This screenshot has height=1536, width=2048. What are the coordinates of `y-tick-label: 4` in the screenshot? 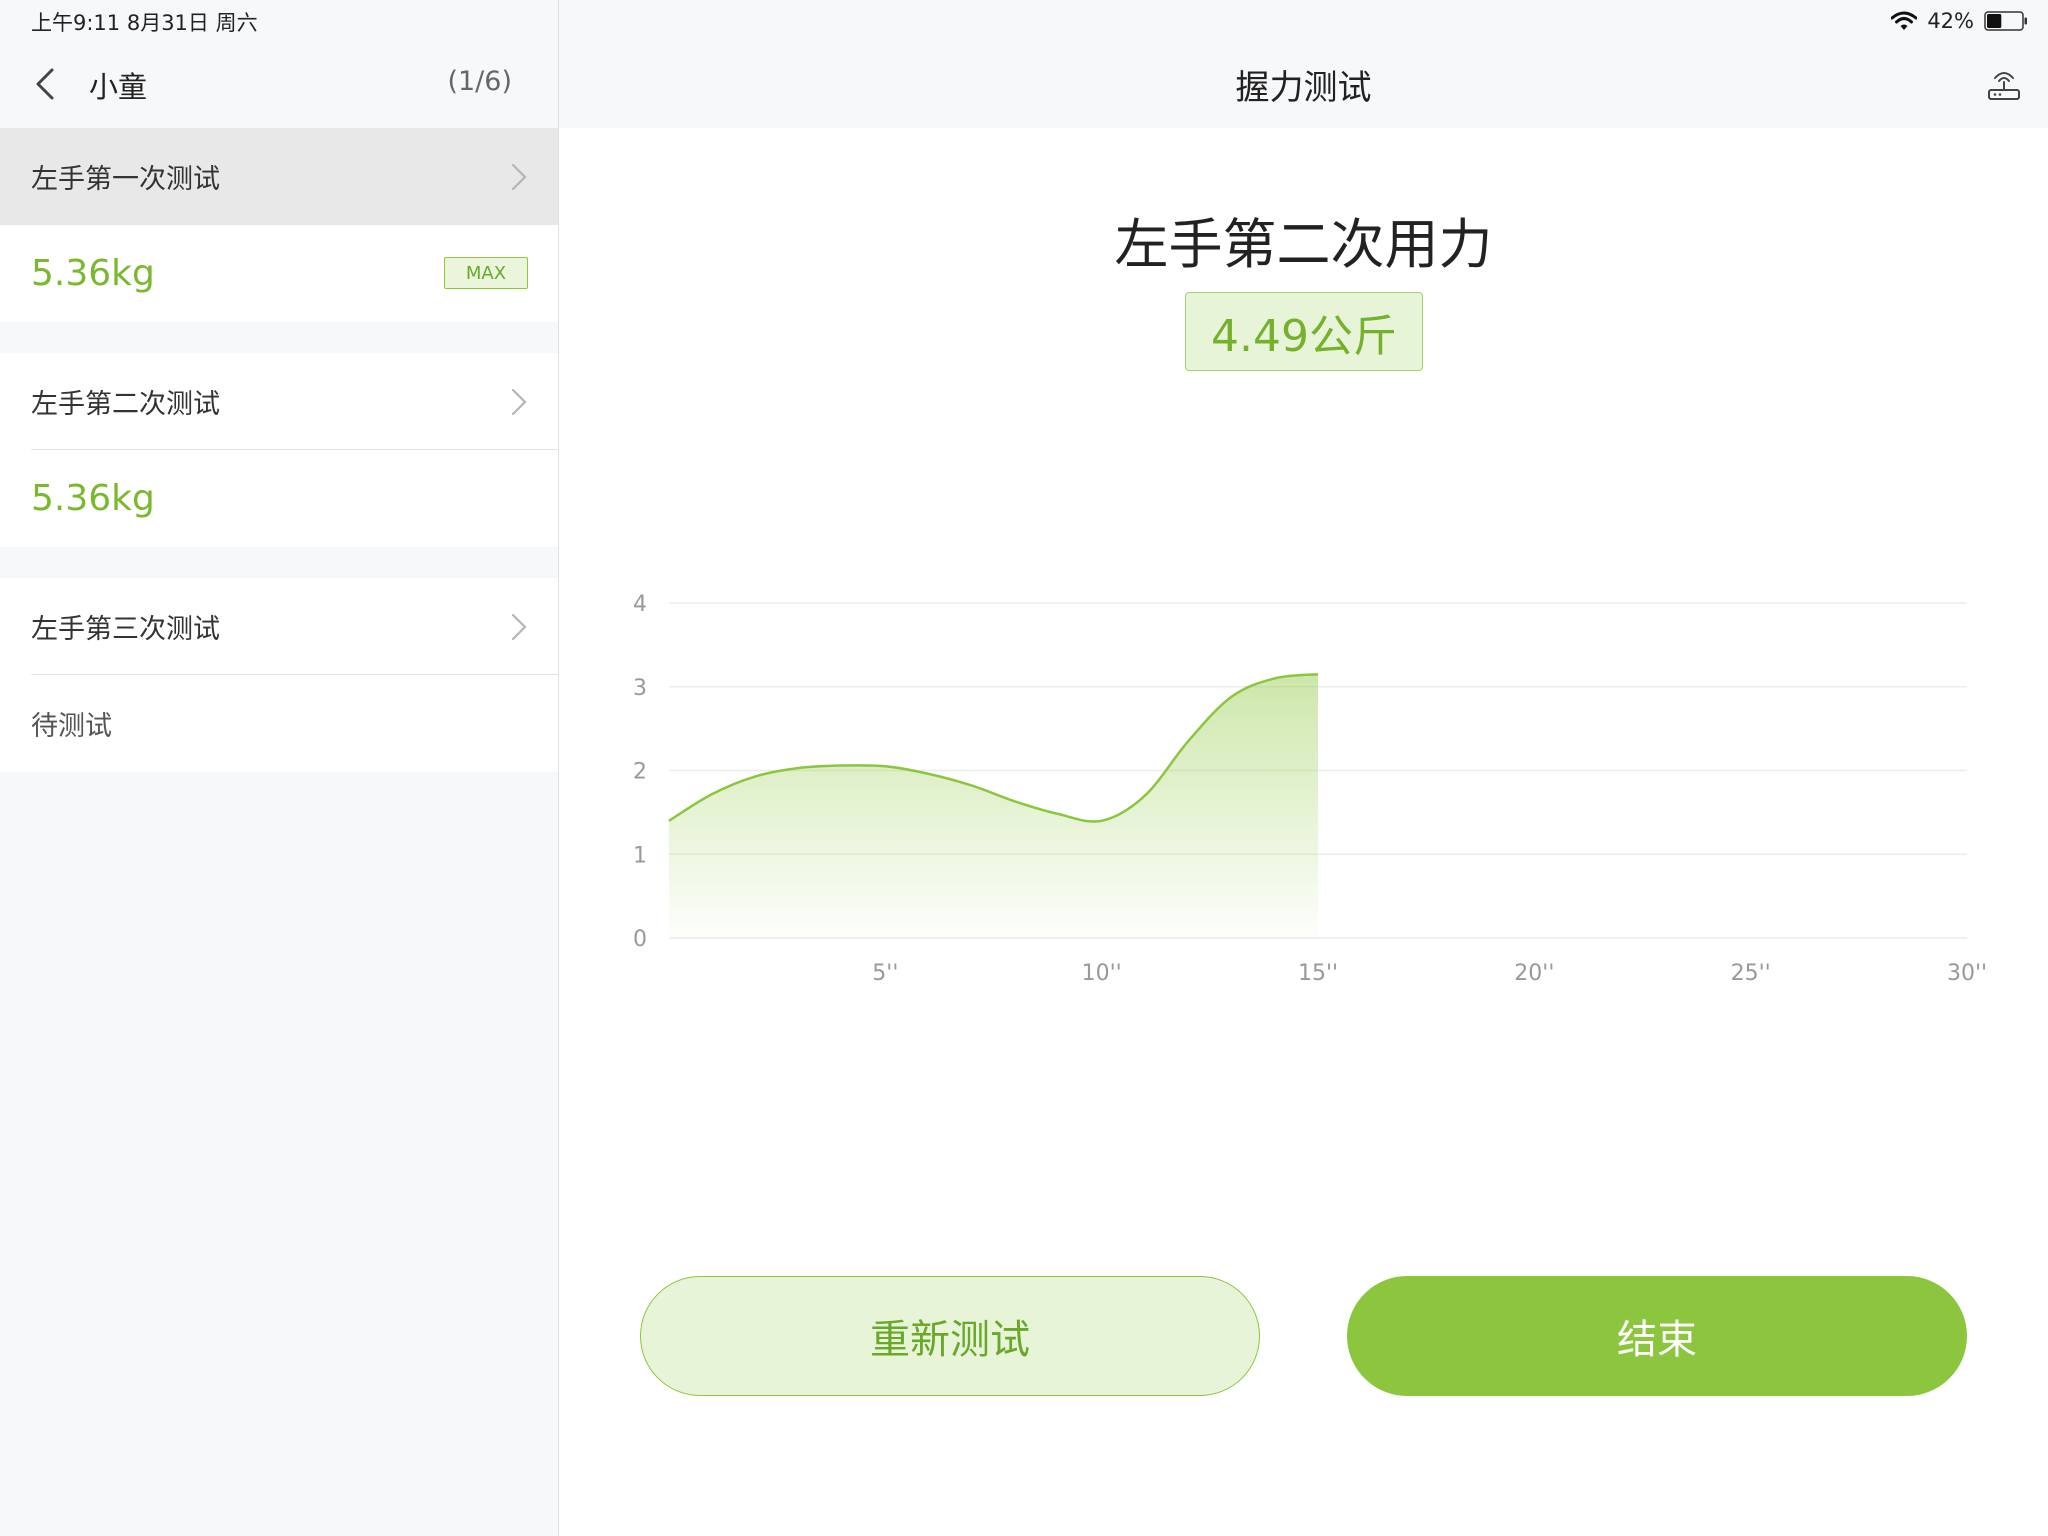 It's located at (640, 604).